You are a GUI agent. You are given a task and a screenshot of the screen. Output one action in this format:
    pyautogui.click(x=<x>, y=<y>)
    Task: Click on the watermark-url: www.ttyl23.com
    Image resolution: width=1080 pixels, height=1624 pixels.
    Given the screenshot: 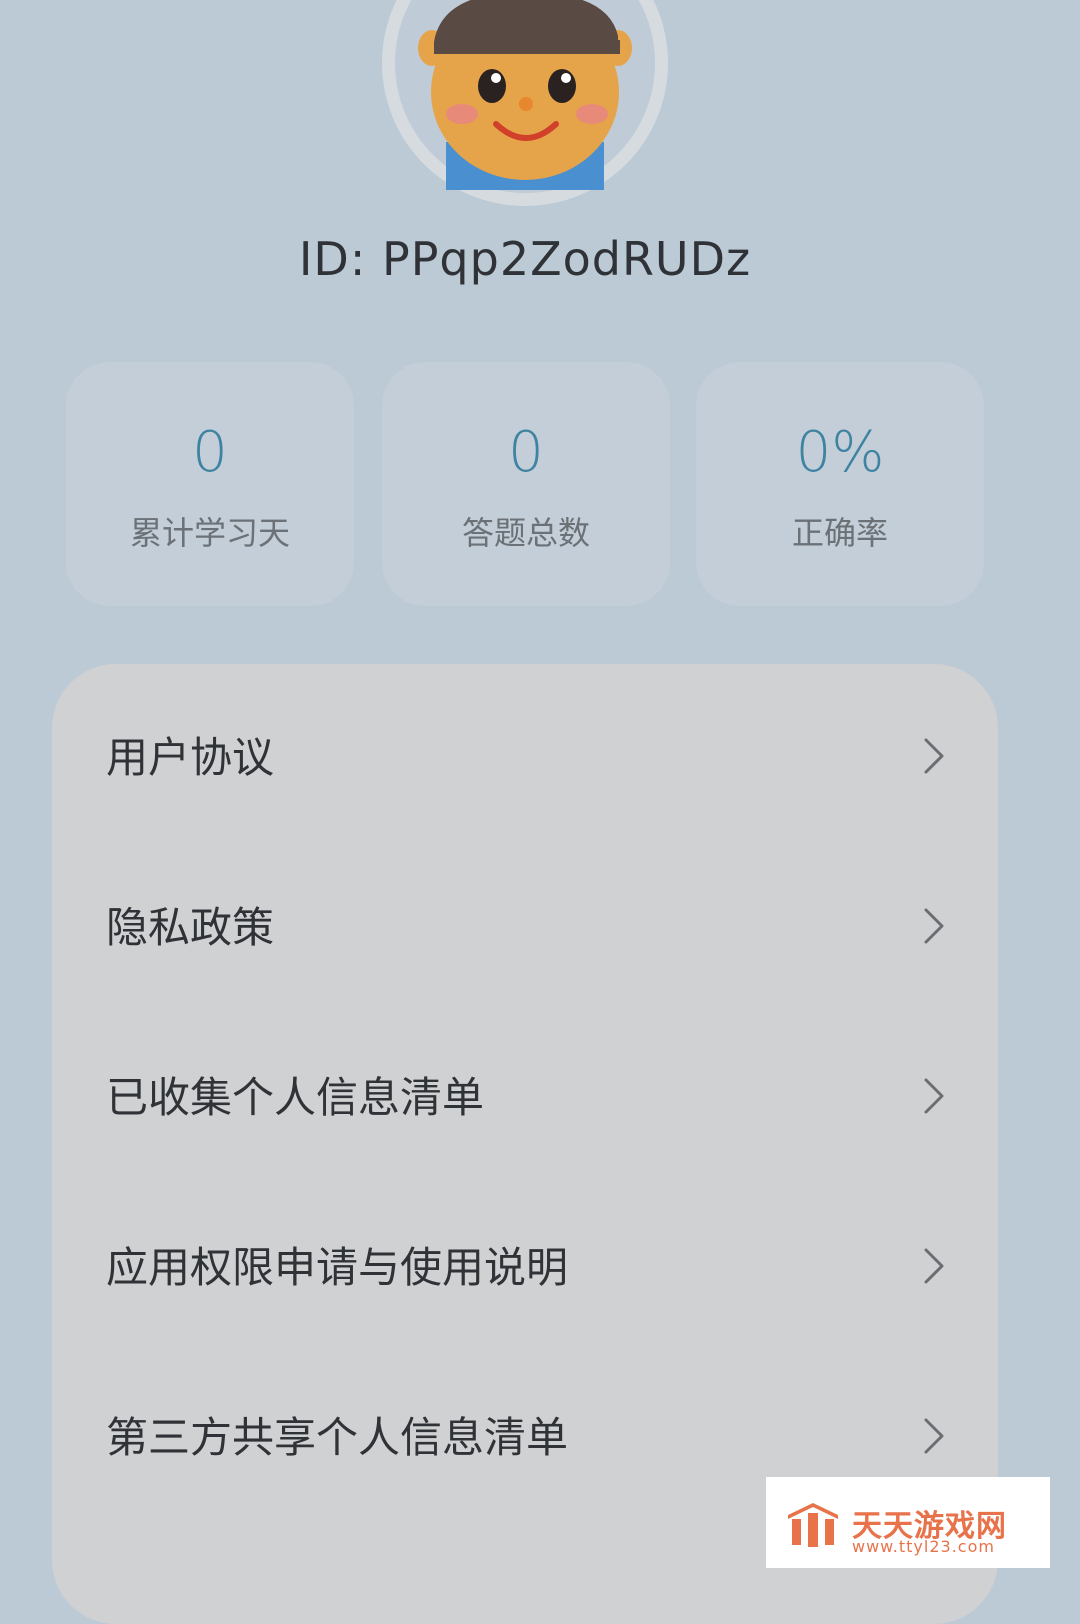 What is the action you would take?
    pyautogui.click(x=923, y=1546)
    